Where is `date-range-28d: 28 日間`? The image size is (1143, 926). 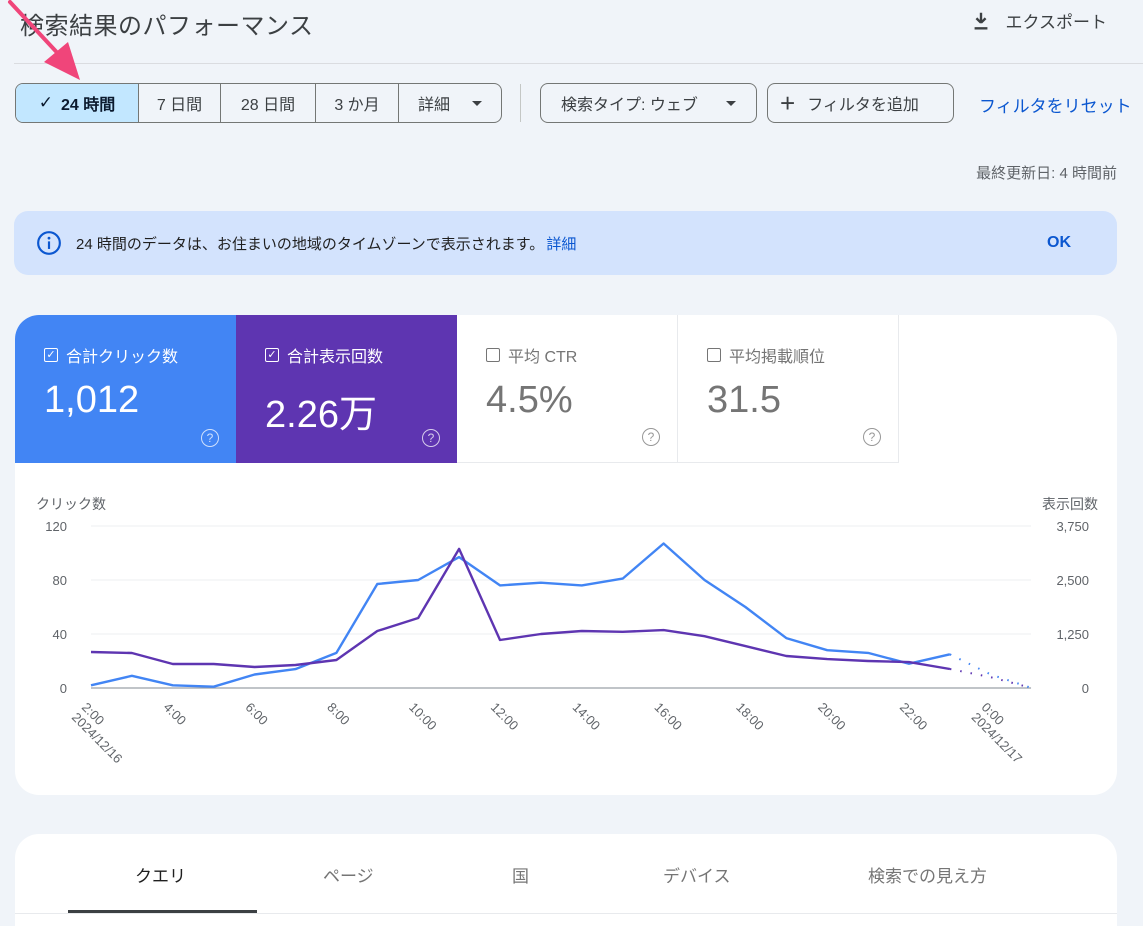 date-range-28d: 28 日間 is located at coordinates (268, 103).